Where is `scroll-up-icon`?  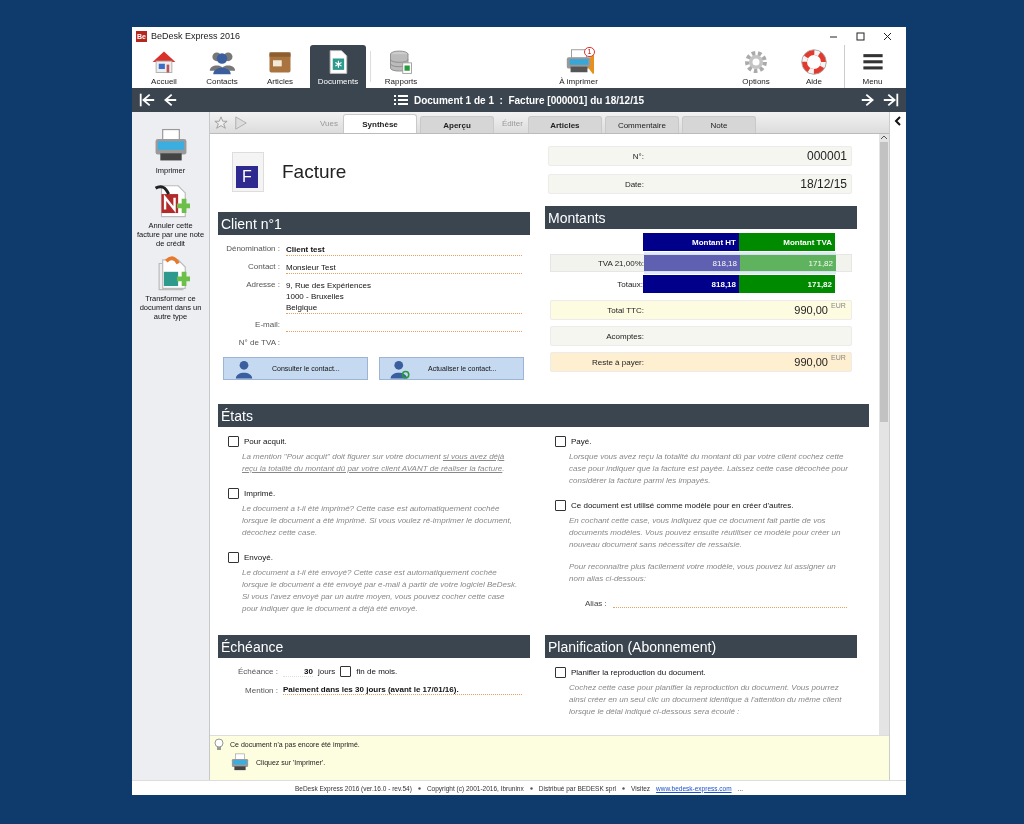 scroll-up-icon is located at coordinates (884, 137).